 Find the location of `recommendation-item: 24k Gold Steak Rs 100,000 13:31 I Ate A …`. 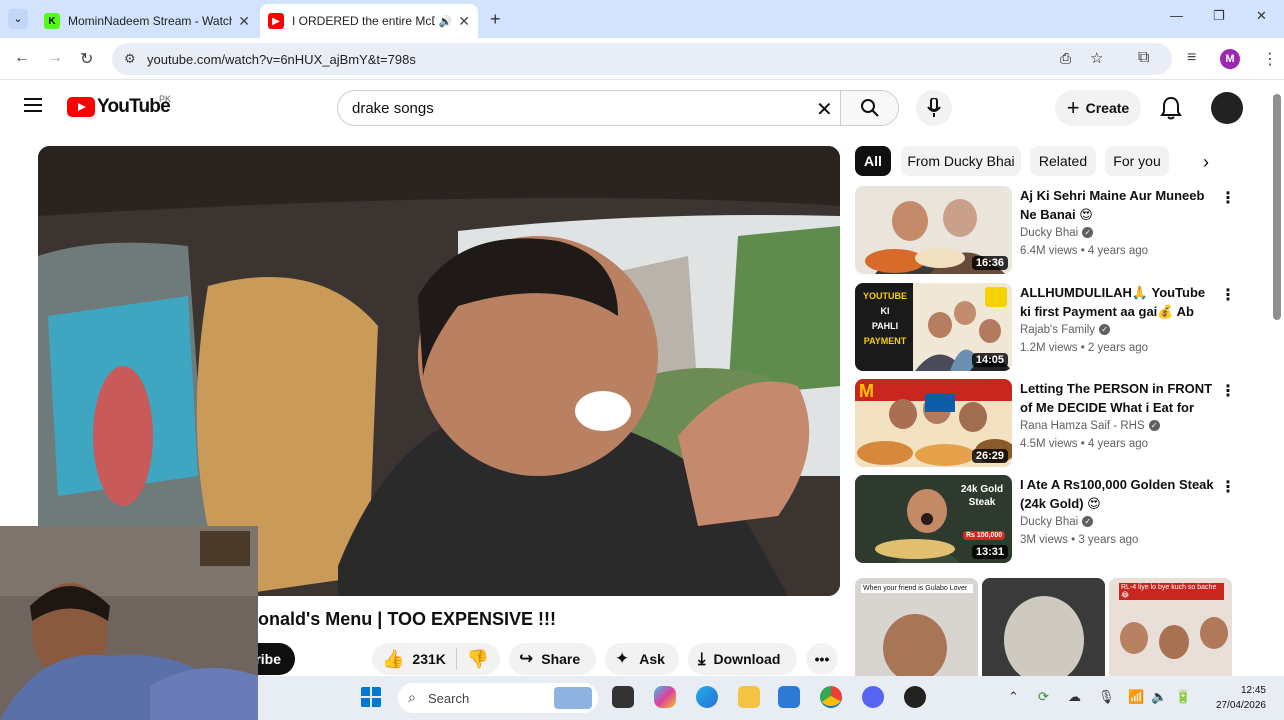

recommendation-item: 24k Gold Steak Rs 100,000 13:31 I Ate A … is located at coordinates (1045, 520).